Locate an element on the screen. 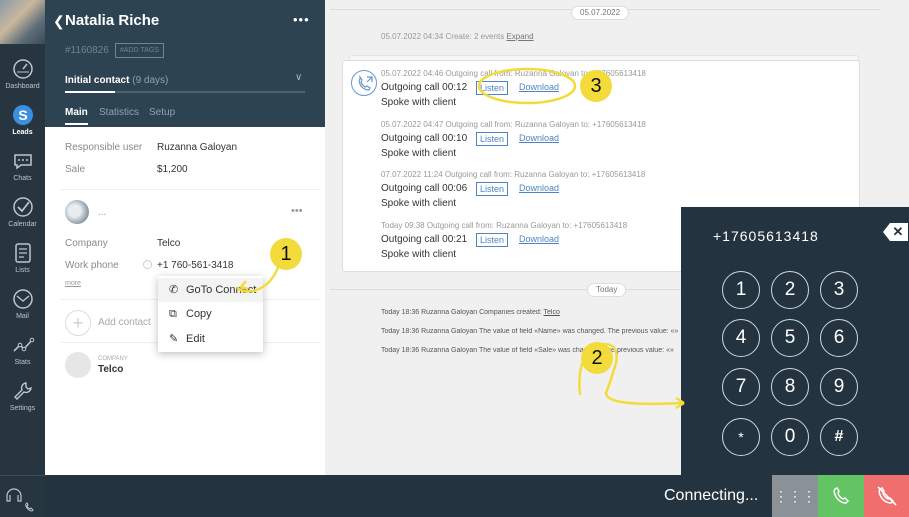  key-7: 7 is located at coordinates (741, 387).